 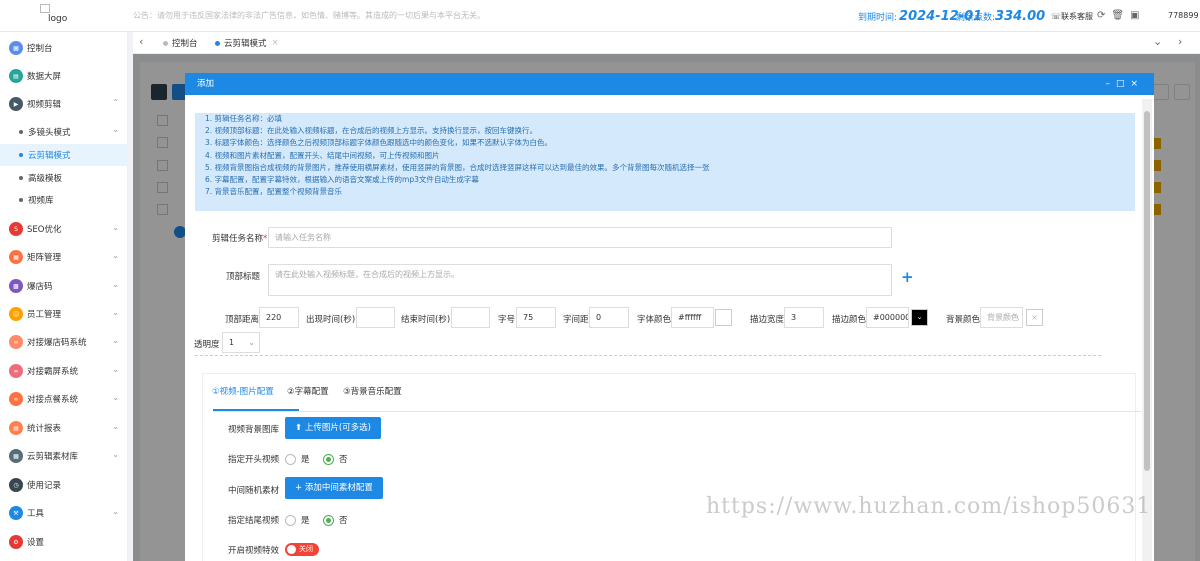 What do you see at coordinates (64, 485) in the screenshot?
I see `sidebar-item-usage-record: ◷ 使用记录` at bounding box center [64, 485].